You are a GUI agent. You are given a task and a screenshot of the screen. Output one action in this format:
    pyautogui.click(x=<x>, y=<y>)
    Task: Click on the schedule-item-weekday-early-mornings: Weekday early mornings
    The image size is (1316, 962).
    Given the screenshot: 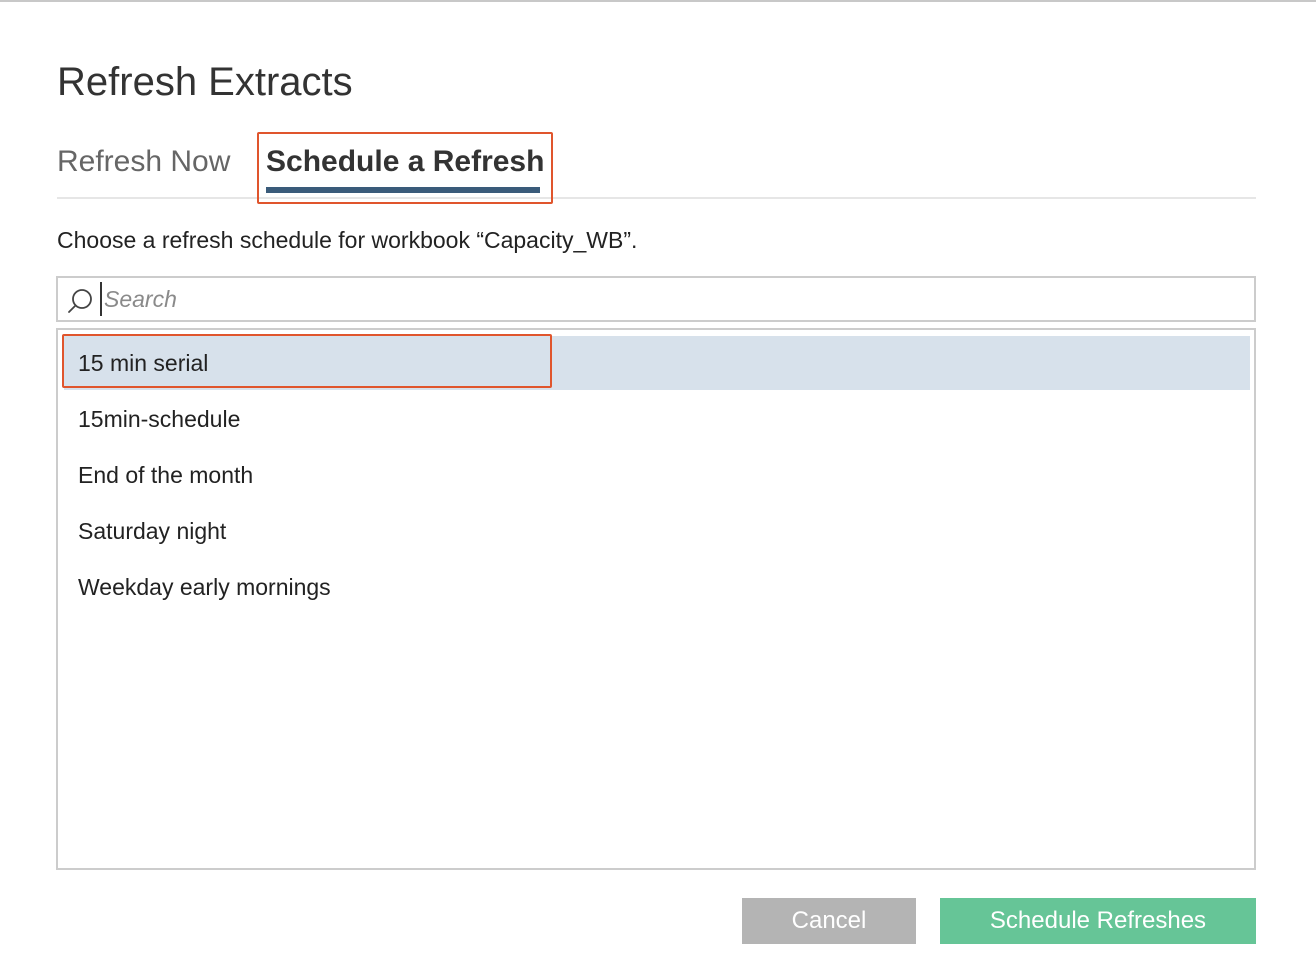 What is the action you would take?
    pyautogui.click(x=657, y=587)
    